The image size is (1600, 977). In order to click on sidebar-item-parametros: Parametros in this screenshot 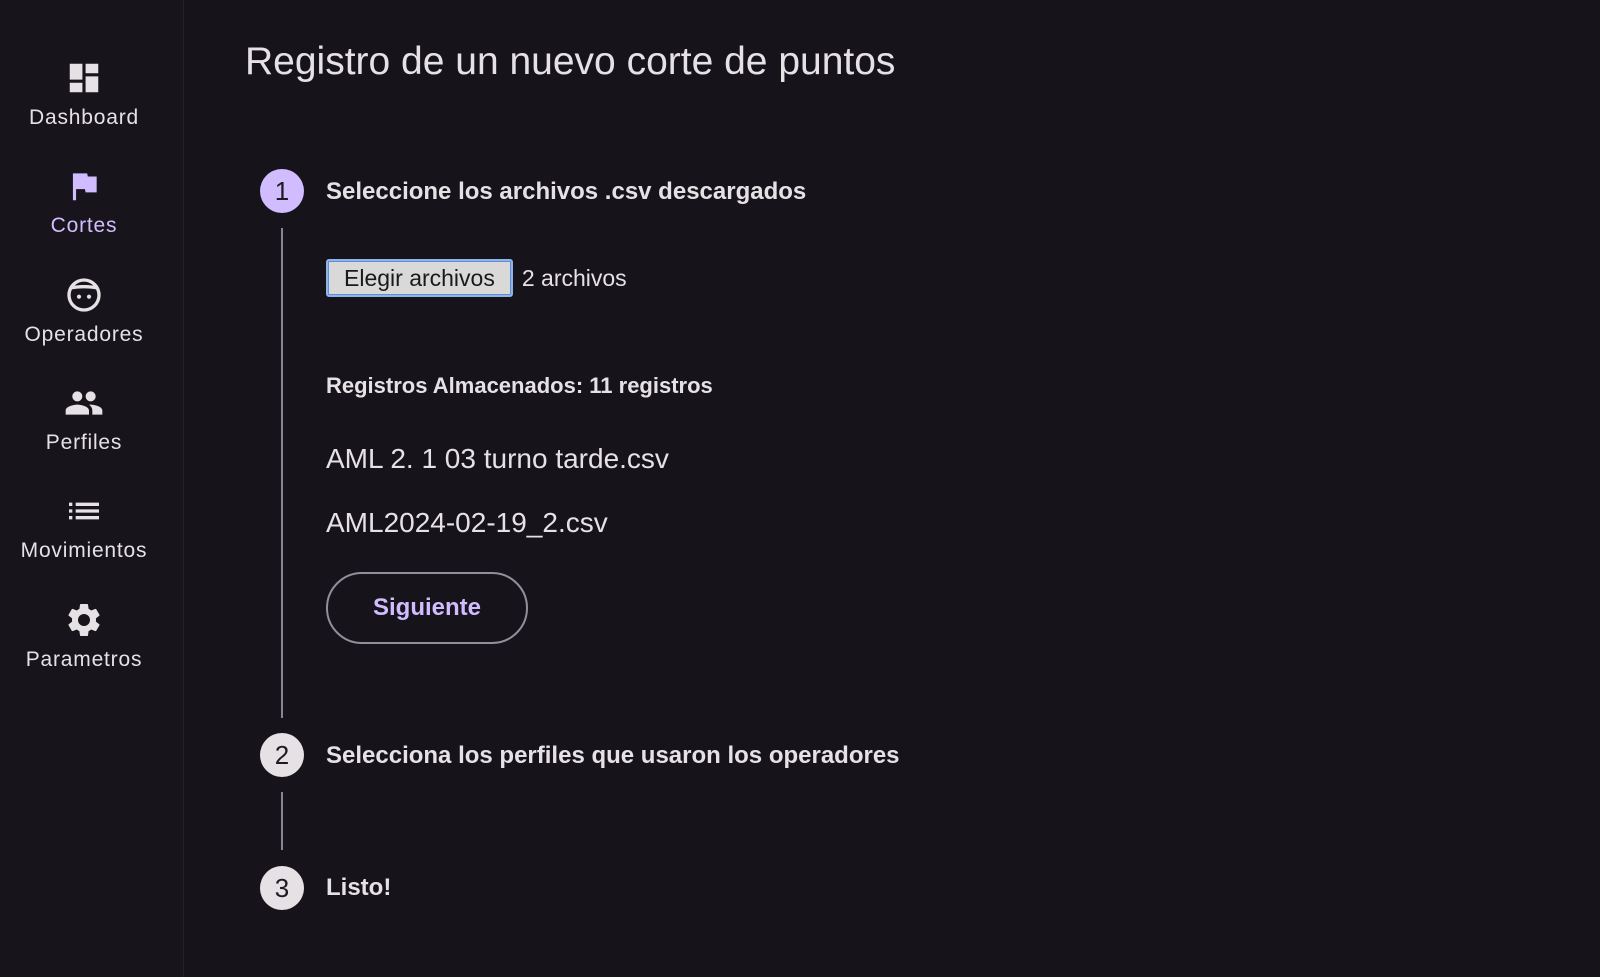, I will do `click(84, 650)`.